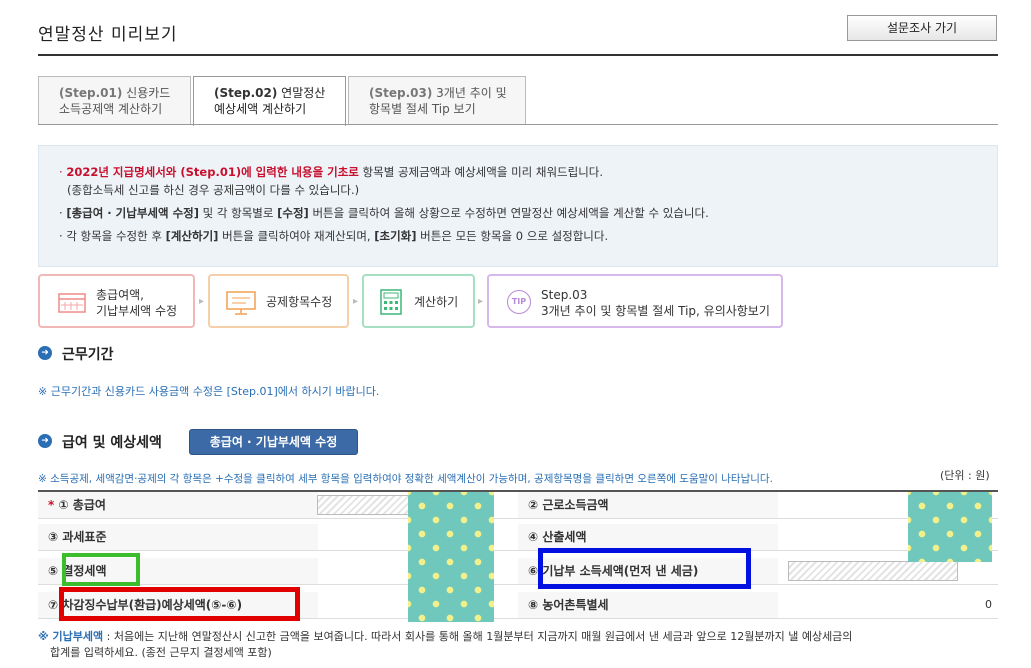 Image resolution: width=1031 pixels, height=668 pixels. I want to click on tab-step02-line2: 예상세액 계산하기, so click(260, 109).